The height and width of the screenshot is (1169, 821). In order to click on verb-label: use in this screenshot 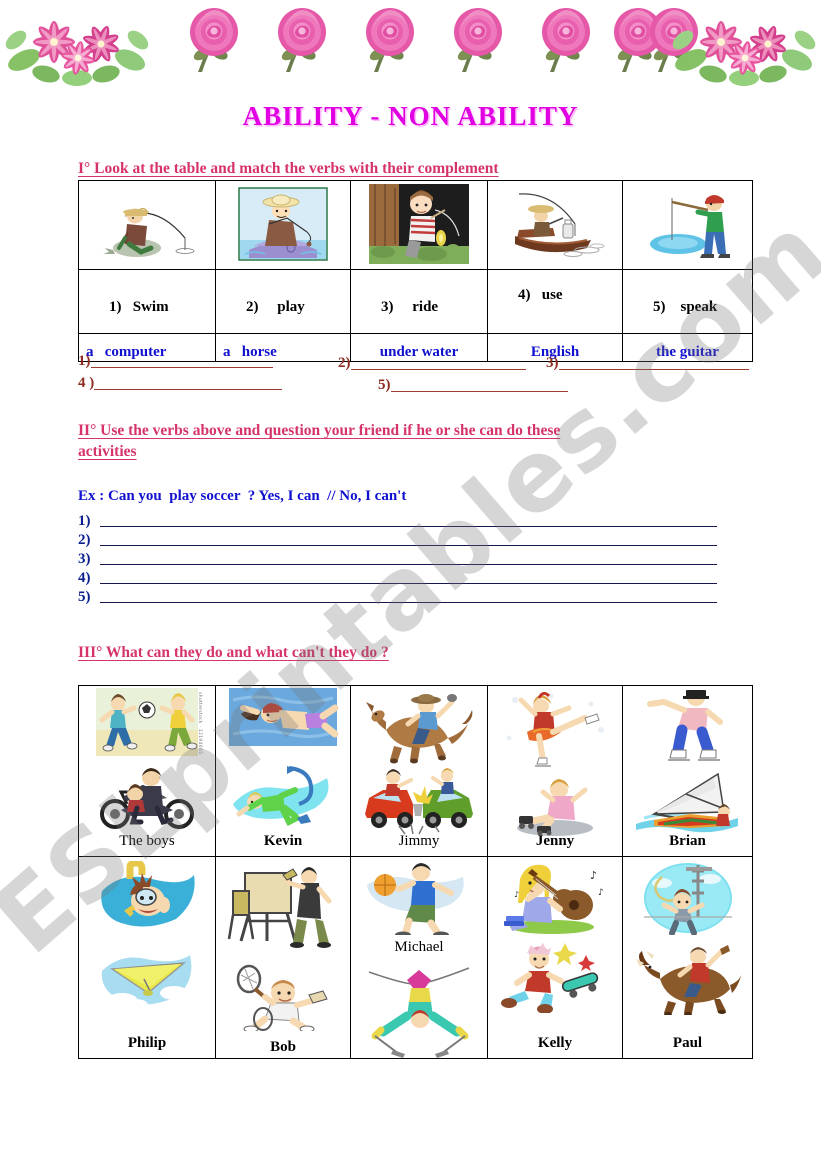, I will do `click(552, 295)`.